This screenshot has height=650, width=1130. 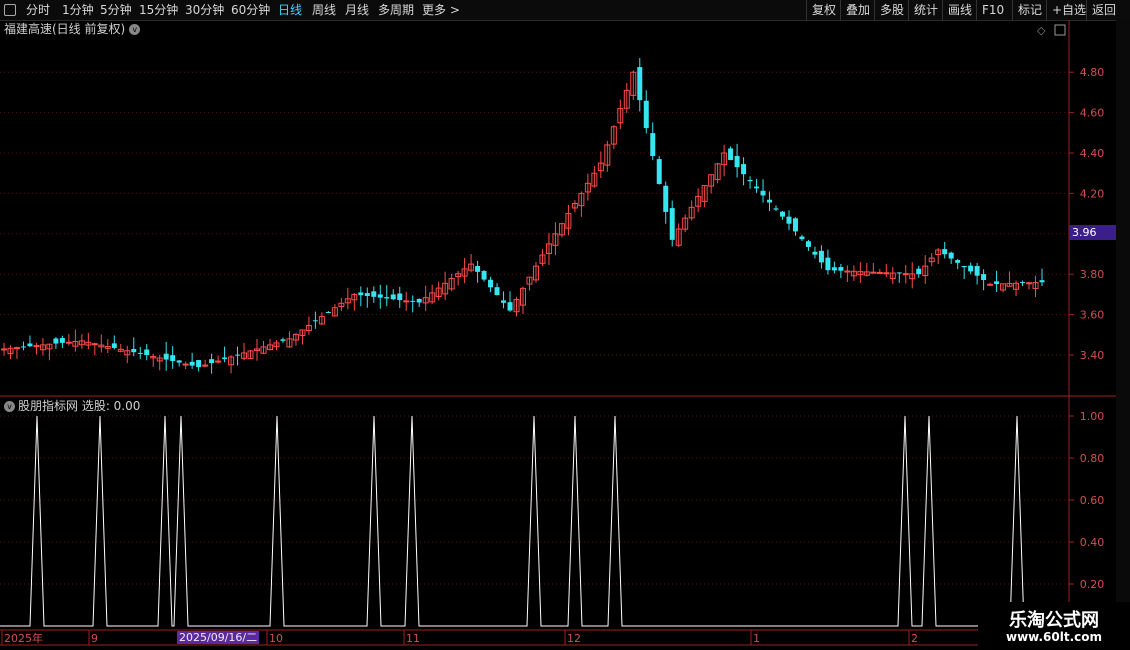 What do you see at coordinates (204, 10) in the screenshot?
I see `period-tab-30min: 30分钟` at bounding box center [204, 10].